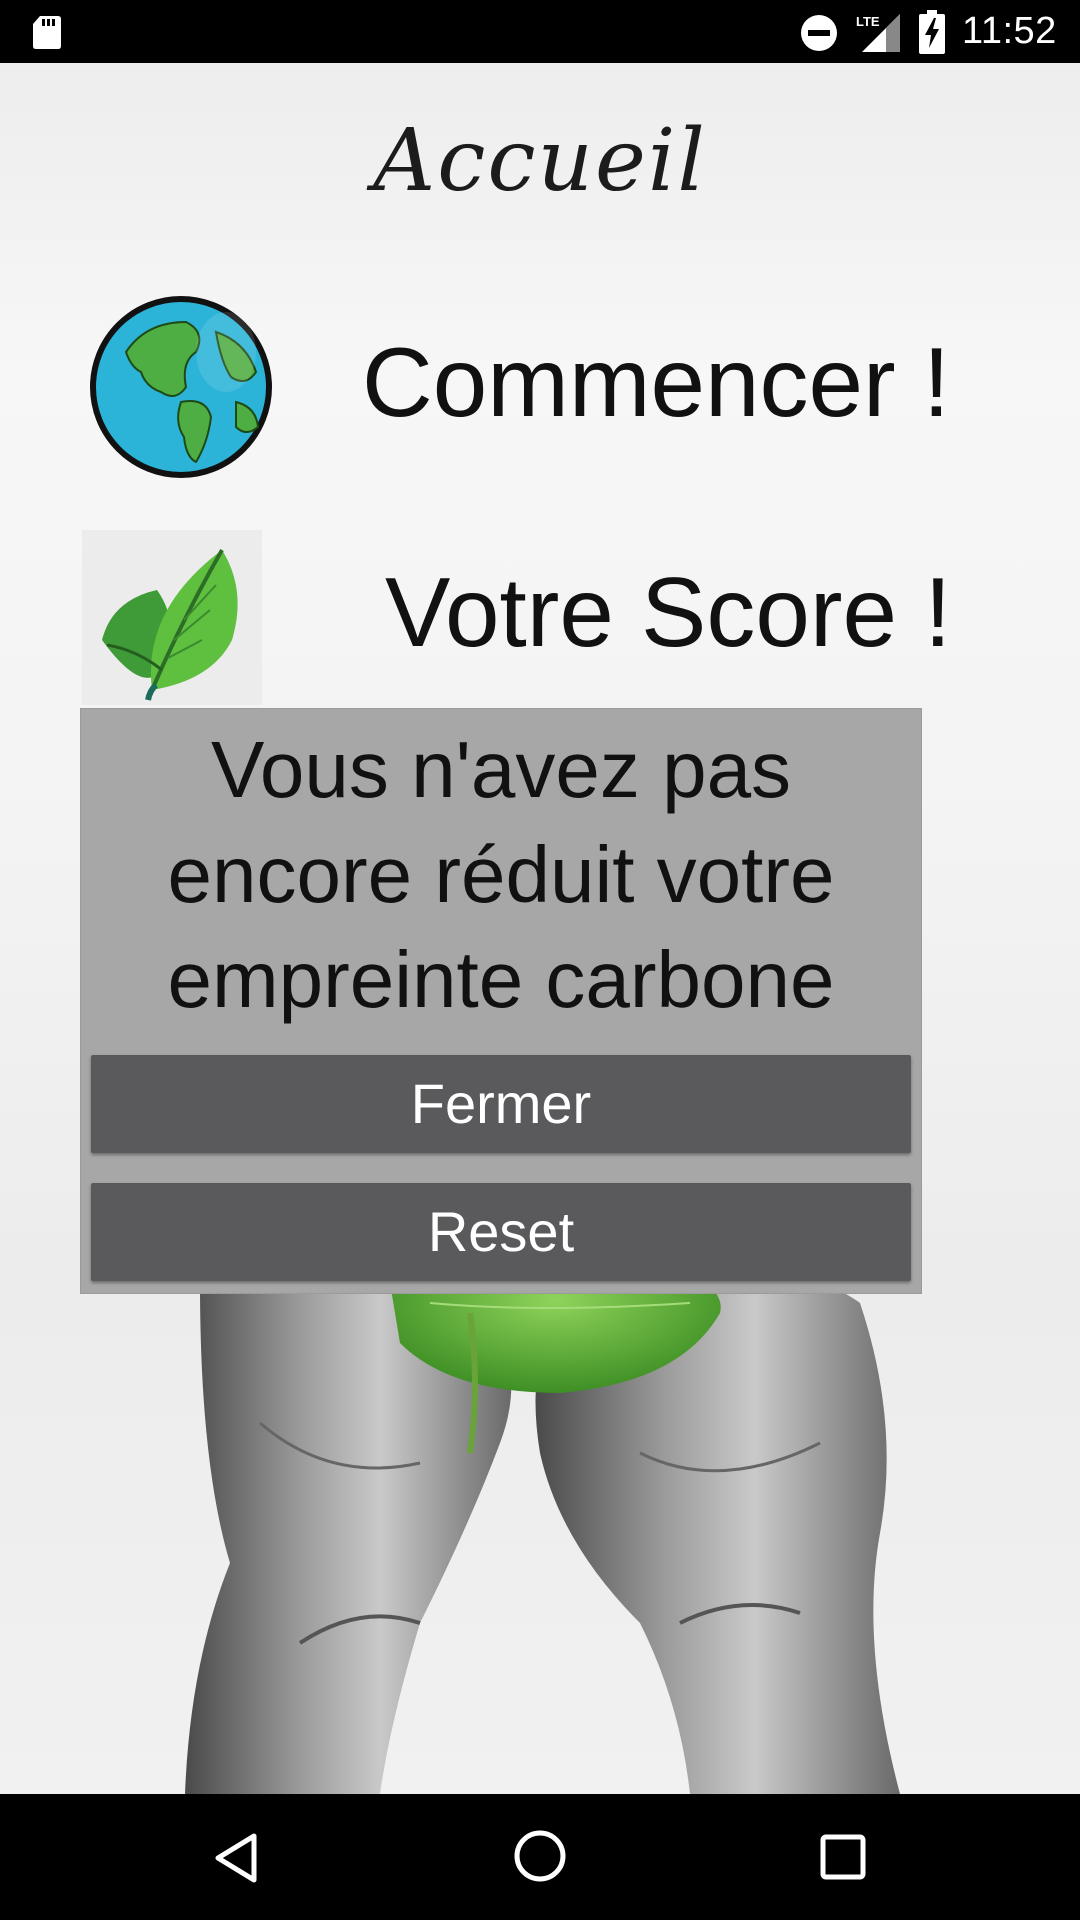  What do you see at coordinates (819, 33) in the screenshot?
I see `do-not-disturb-icon` at bounding box center [819, 33].